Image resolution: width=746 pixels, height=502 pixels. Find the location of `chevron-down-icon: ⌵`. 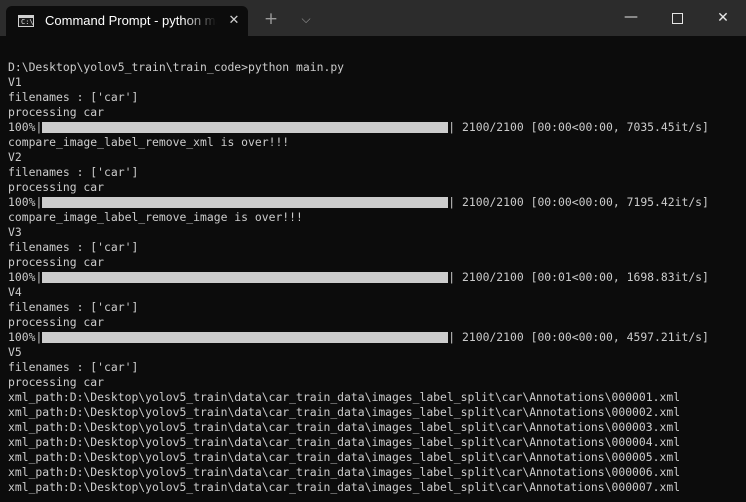

chevron-down-icon: ⌵ is located at coordinates (306, 19).